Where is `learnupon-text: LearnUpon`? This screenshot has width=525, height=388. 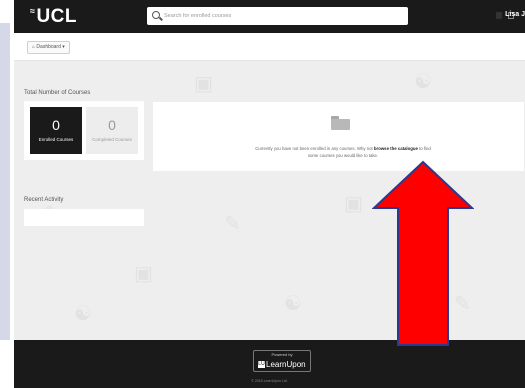
learnupon-text: LearnUpon is located at coordinates (286, 364).